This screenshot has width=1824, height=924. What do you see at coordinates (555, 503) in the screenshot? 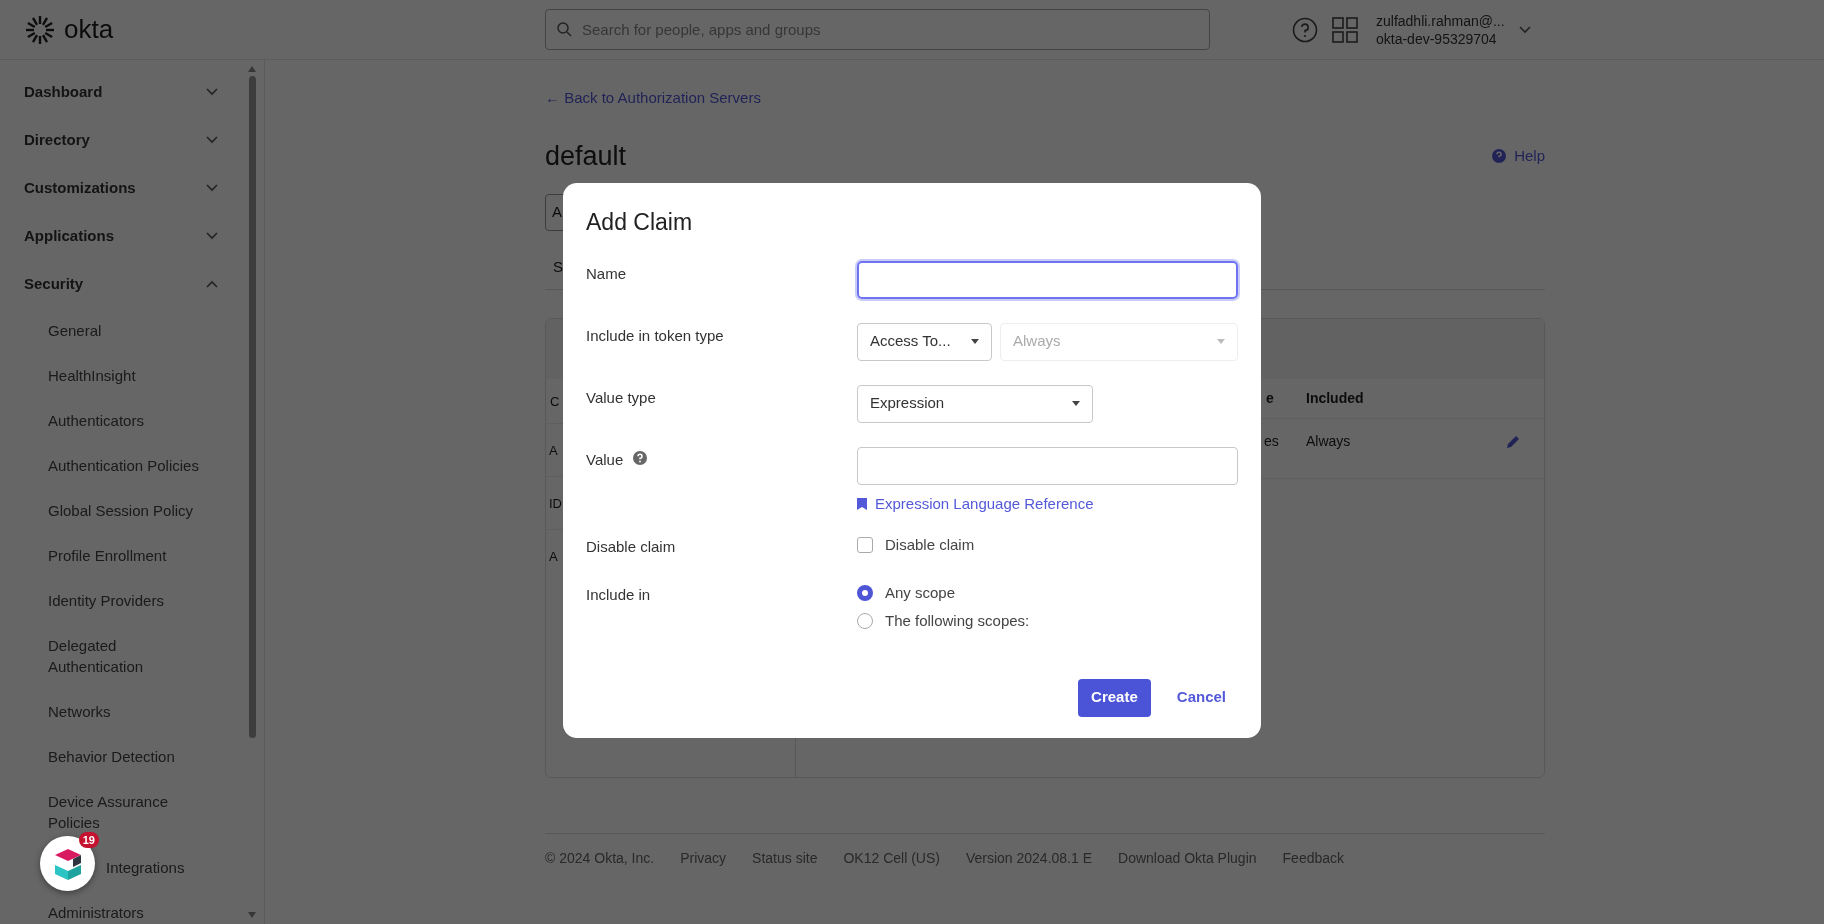
I see `list-item: ID` at bounding box center [555, 503].